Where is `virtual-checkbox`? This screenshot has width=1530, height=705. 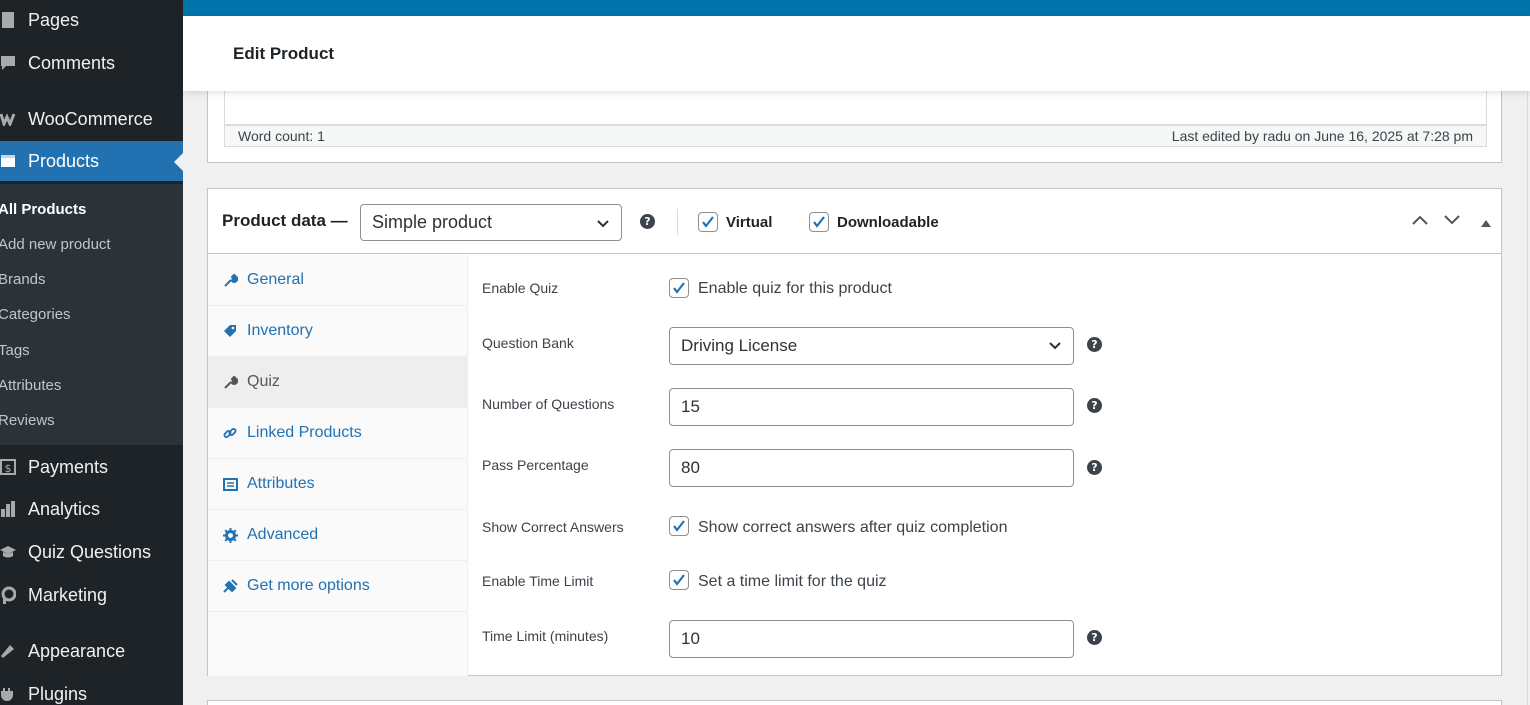
virtual-checkbox is located at coordinates (708, 222).